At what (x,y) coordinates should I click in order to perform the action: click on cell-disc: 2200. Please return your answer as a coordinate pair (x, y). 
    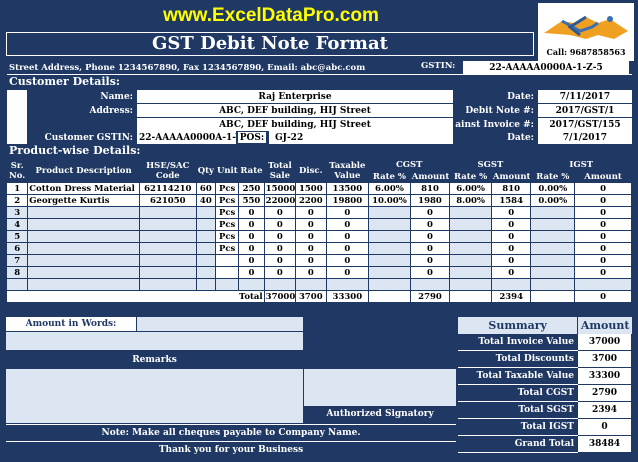
    Looking at the image, I should click on (311, 200).